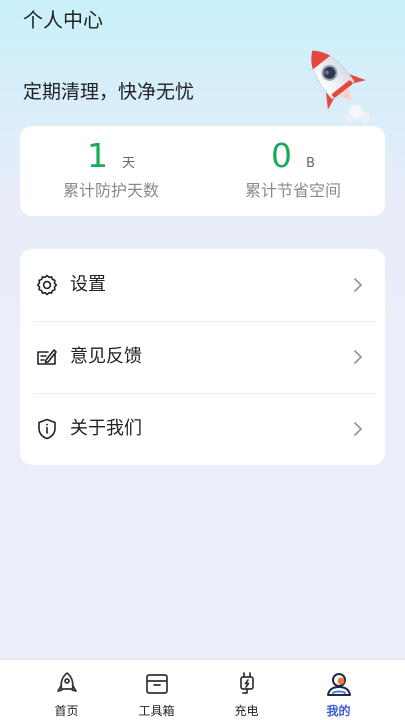 Image resolution: width=405 pixels, height=720 pixels. I want to click on charger-icon, so click(246, 683).